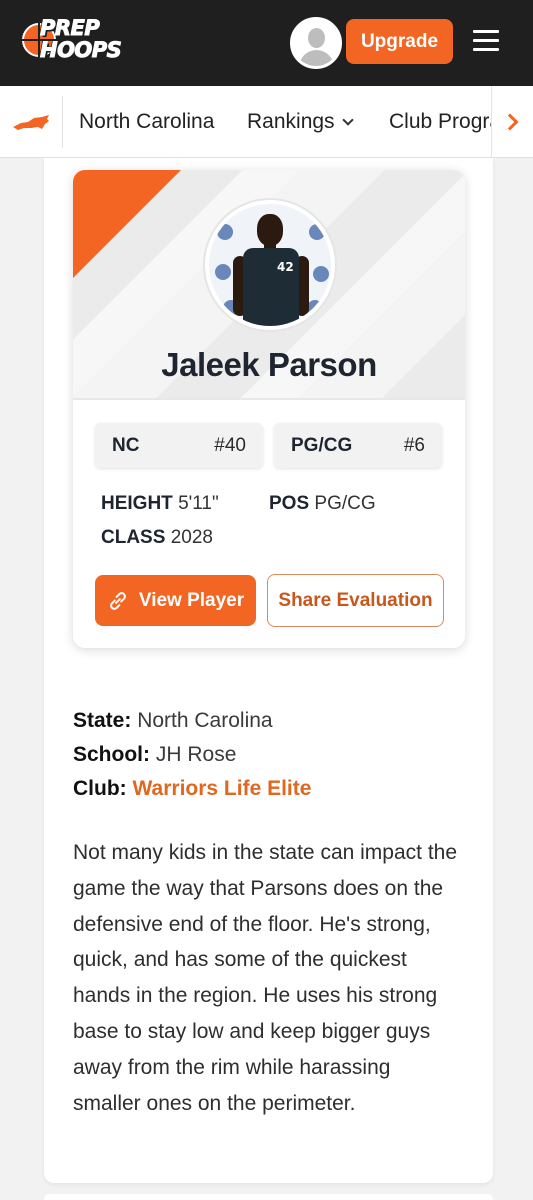 The width and height of the screenshot is (533, 1200). Describe the element at coordinates (80, 50) in the screenshot. I see `logo-line-2: HOOPS` at that location.